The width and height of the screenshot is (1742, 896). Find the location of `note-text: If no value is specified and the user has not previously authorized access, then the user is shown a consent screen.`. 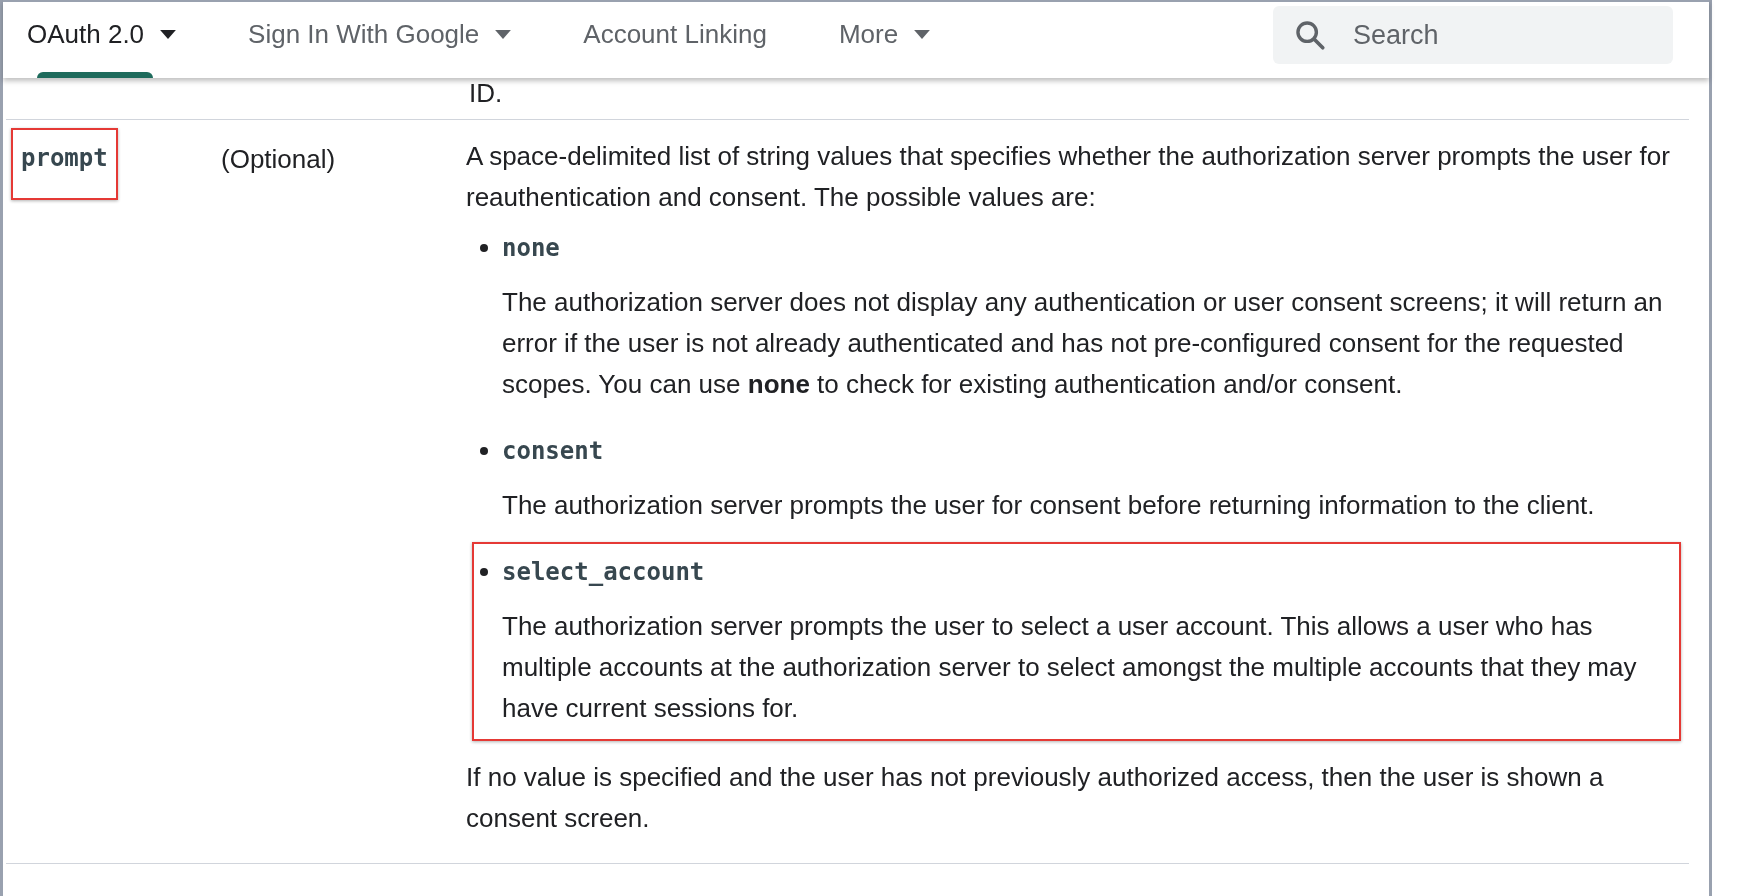

note-text: If no value is specified and the user has not previously authorized access, then the user is shown a consent screen. is located at coordinates (1035, 798).